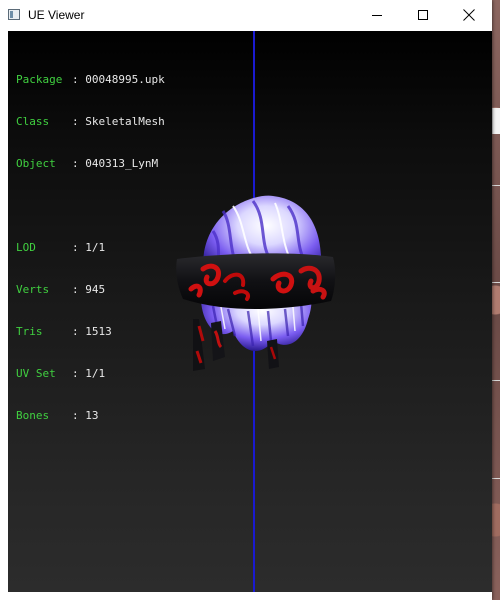  What do you see at coordinates (496, 121) in the screenshot?
I see `background-window-edge` at bounding box center [496, 121].